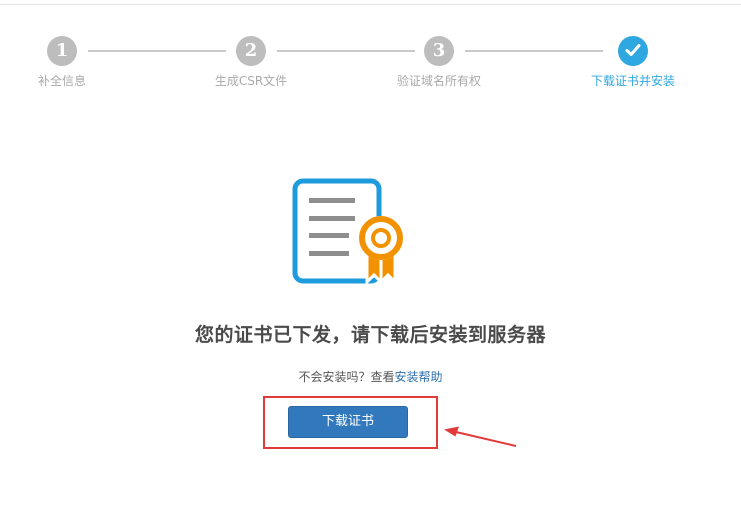 This screenshot has width=741, height=506. Describe the element at coordinates (347, 232) in the screenshot. I see `certificate-icon` at that location.